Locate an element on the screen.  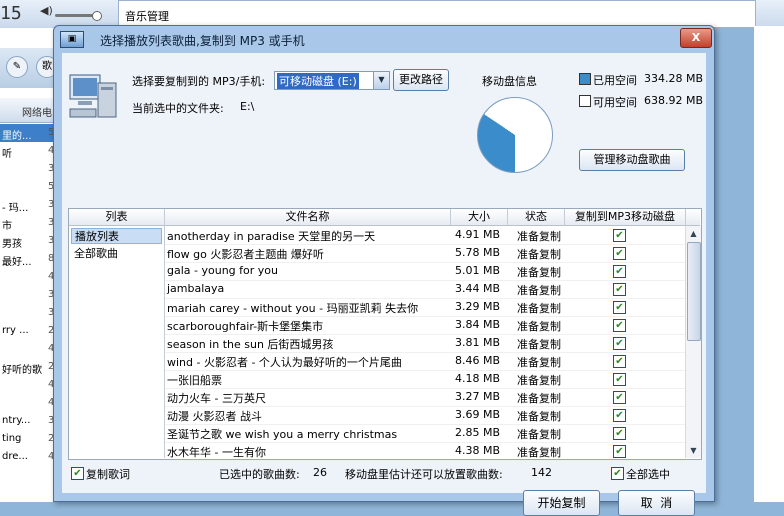
scroll-down-icon: ▼ is located at coordinates (693, 450).